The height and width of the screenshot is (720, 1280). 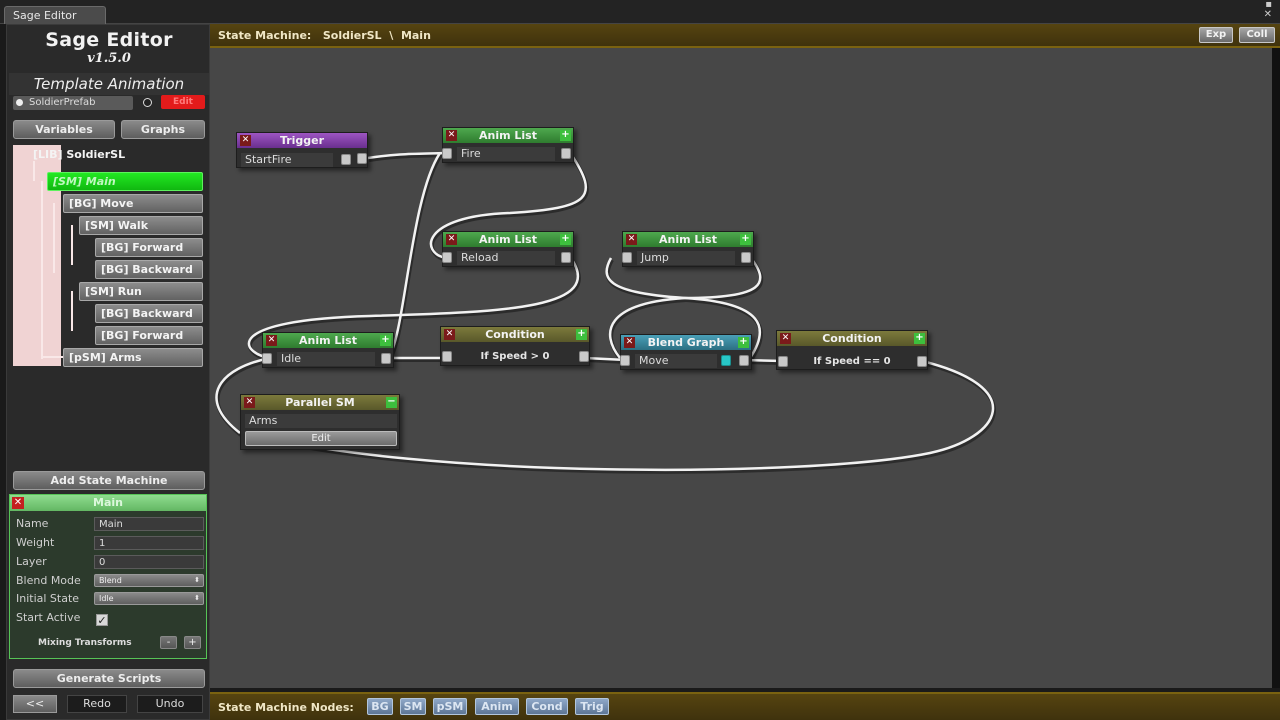 I want to click on anim-list-node-fire: Anim List ✕ + Fire, so click(x=508, y=145).